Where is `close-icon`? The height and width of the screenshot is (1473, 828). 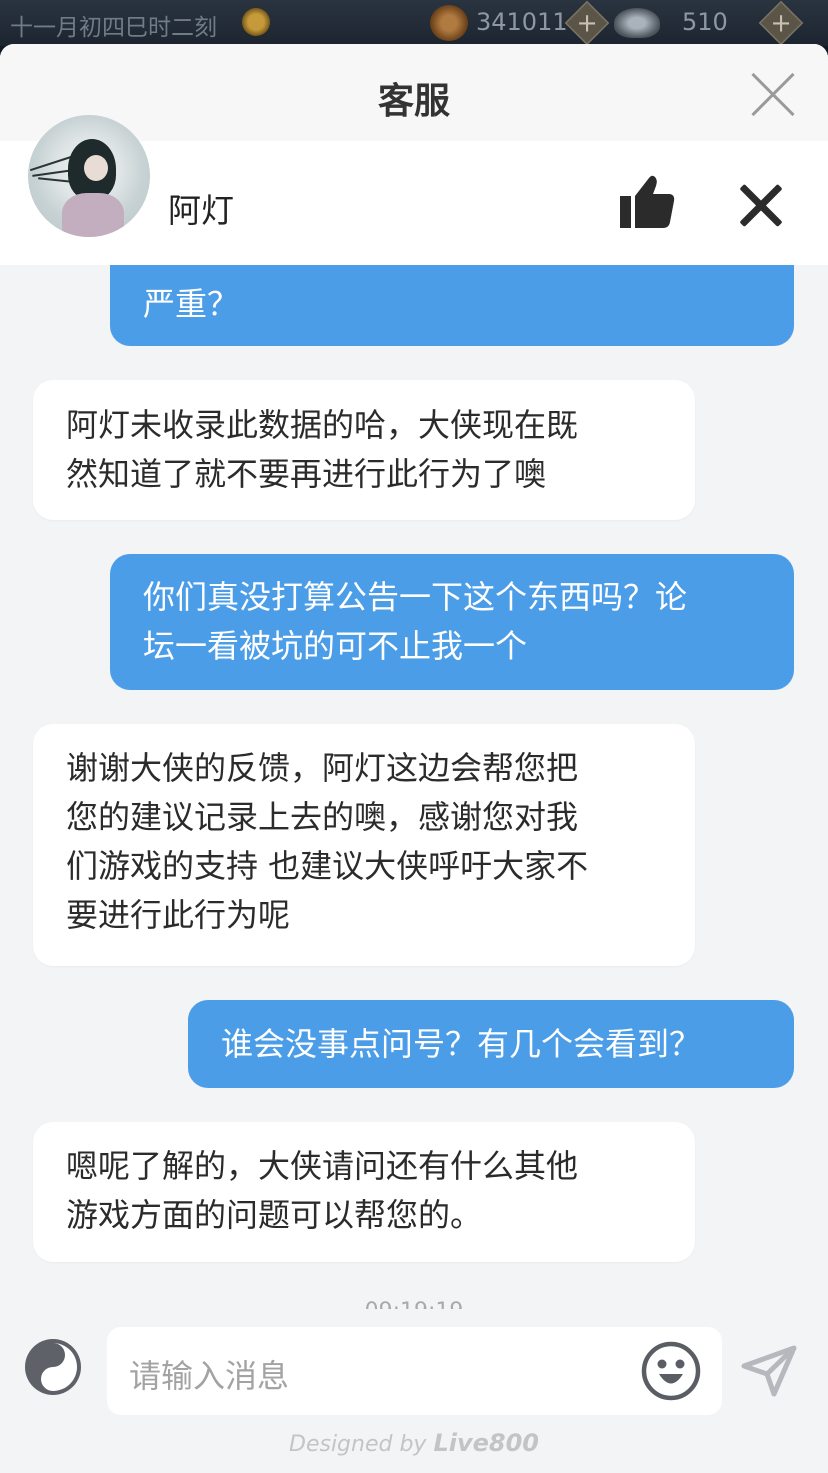
close-icon is located at coordinates (773, 95).